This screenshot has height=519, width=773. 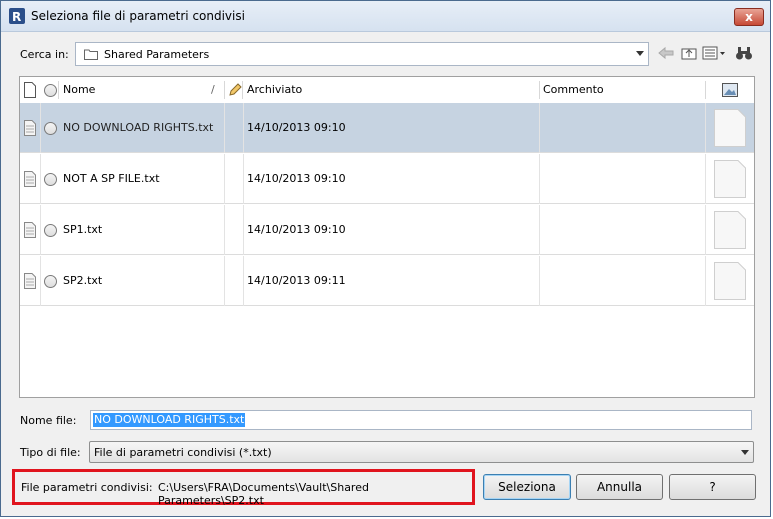 I want to click on file-type-select: File di parametri condivisi (*.txt), so click(x=421, y=452).